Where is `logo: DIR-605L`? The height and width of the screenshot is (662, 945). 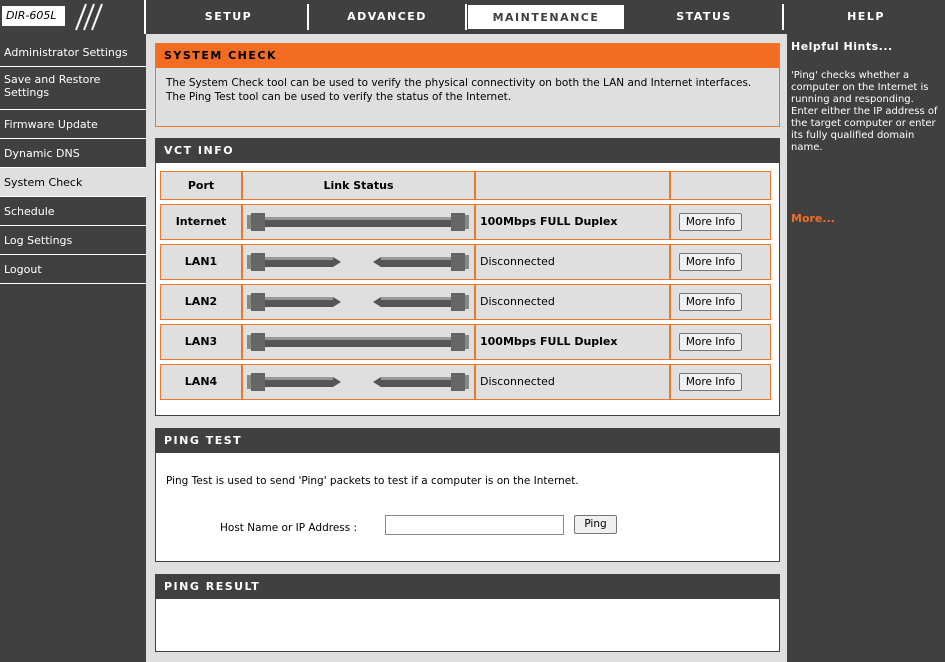 logo: DIR-605L is located at coordinates (73, 17).